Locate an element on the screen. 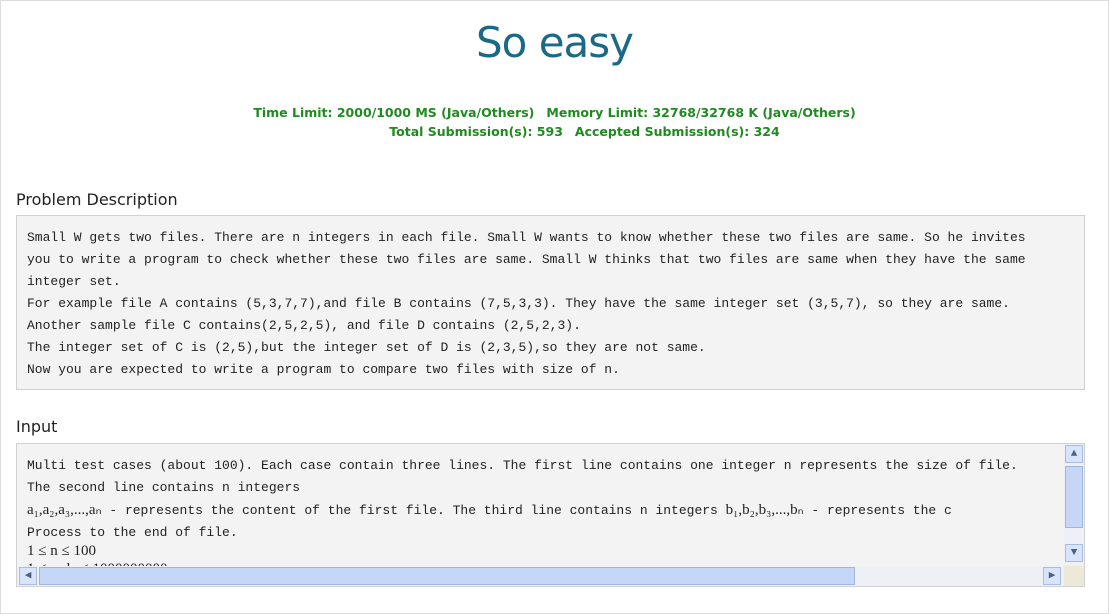 This screenshot has width=1109, height=614. scroll-right-button: ▶ is located at coordinates (1052, 576).